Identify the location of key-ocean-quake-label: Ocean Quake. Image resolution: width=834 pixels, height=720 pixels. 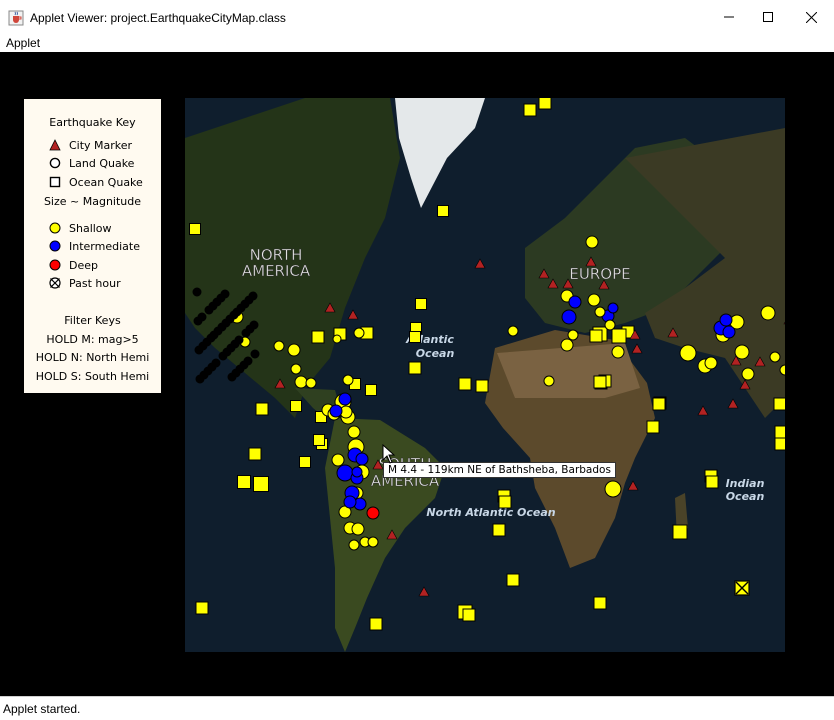
(106, 182).